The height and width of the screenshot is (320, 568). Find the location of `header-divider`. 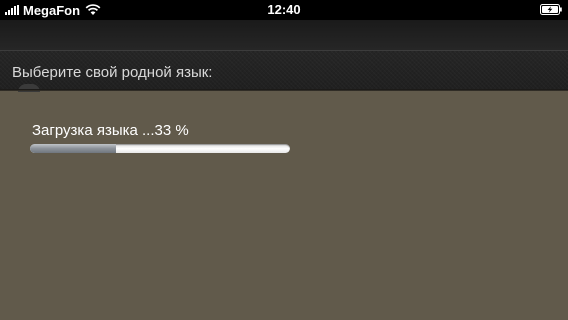

header-divider is located at coordinates (284, 90).